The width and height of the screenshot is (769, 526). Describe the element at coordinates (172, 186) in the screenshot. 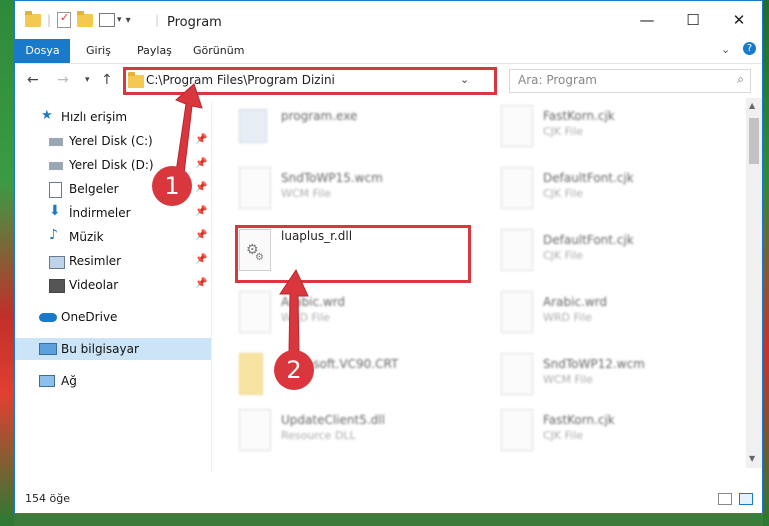

I see `step-1-badge: 1` at that location.